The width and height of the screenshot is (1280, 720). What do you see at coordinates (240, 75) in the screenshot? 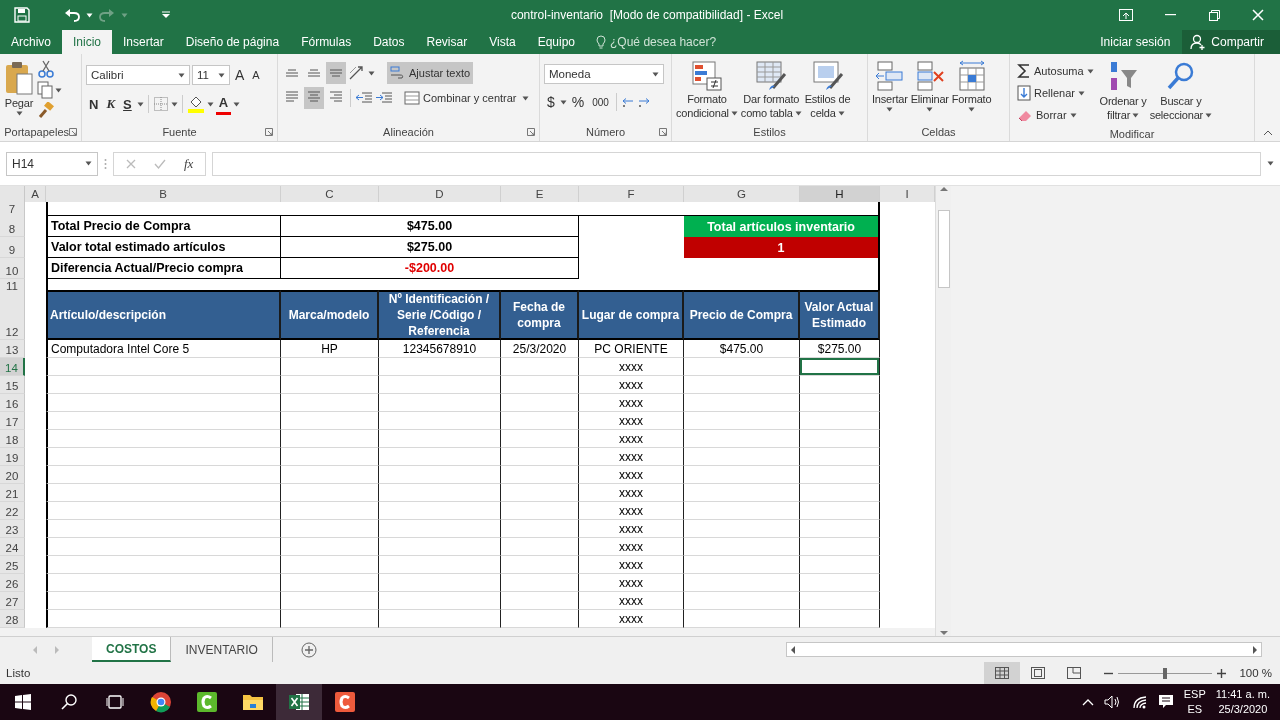
I see `grow-font-button: A` at bounding box center [240, 75].